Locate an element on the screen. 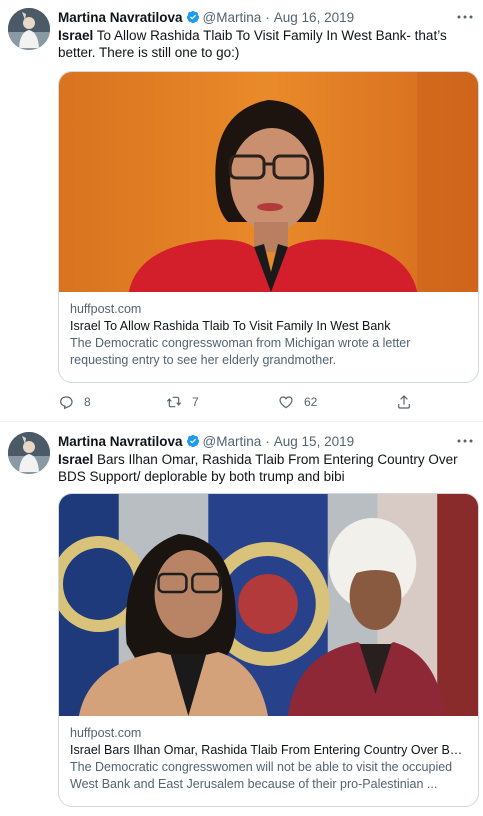 This screenshot has width=483, height=816. tweet-date: Aug 15, 2019 is located at coordinates (314, 441).